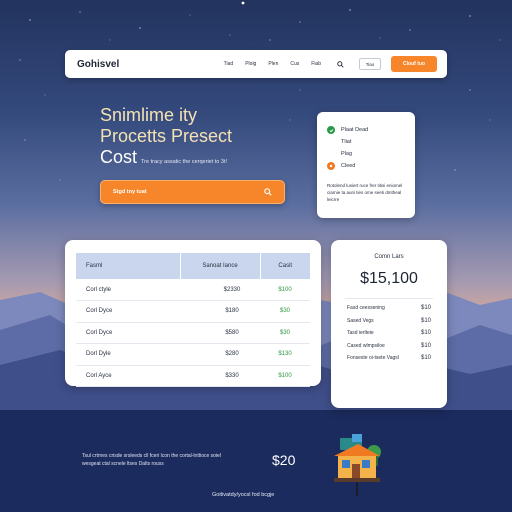 This screenshot has width=512, height=512. Describe the element at coordinates (389, 361) in the screenshot. I see `summary-row: Fonseste oi-tsete Vagsl $10` at that location.